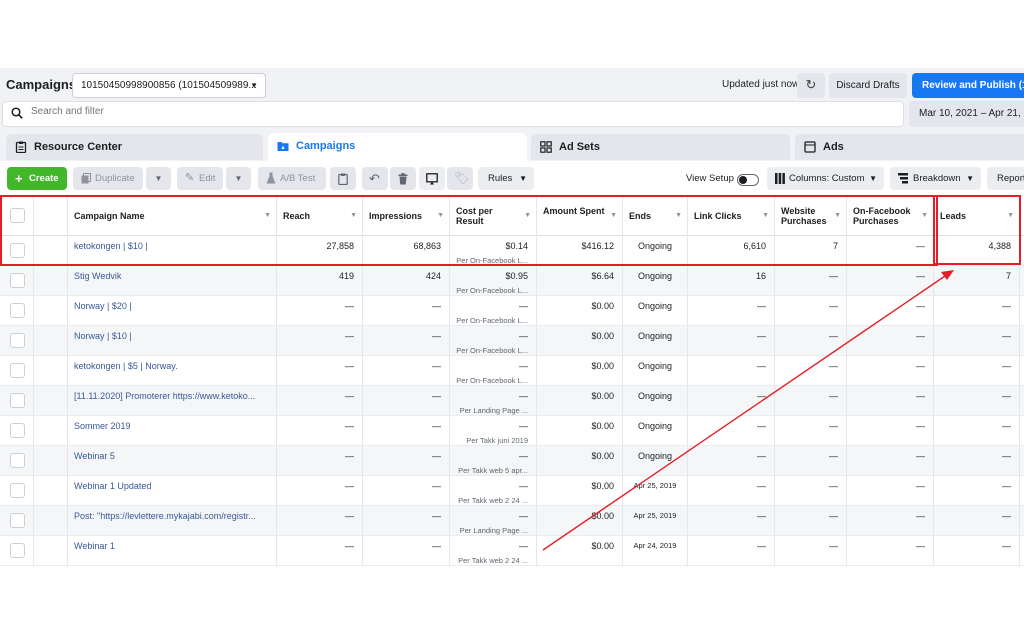 The width and height of the screenshot is (1024, 640). What do you see at coordinates (91, 546) in the screenshot?
I see `campaign-name-link: Webinar 1` at bounding box center [91, 546].